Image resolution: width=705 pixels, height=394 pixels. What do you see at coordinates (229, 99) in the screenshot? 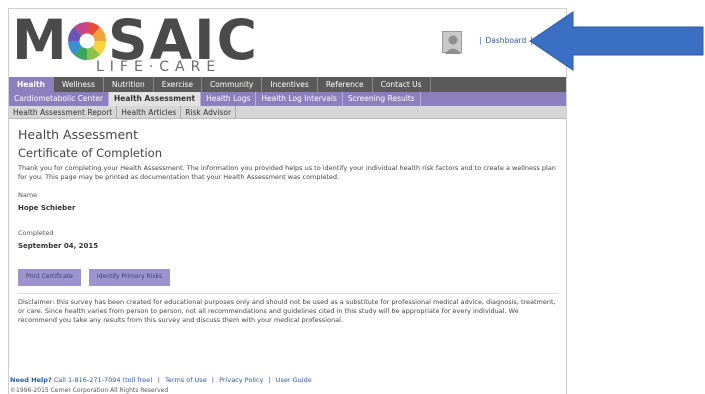
I see `subnav-health-logs: Health Logs` at bounding box center [229, 99].